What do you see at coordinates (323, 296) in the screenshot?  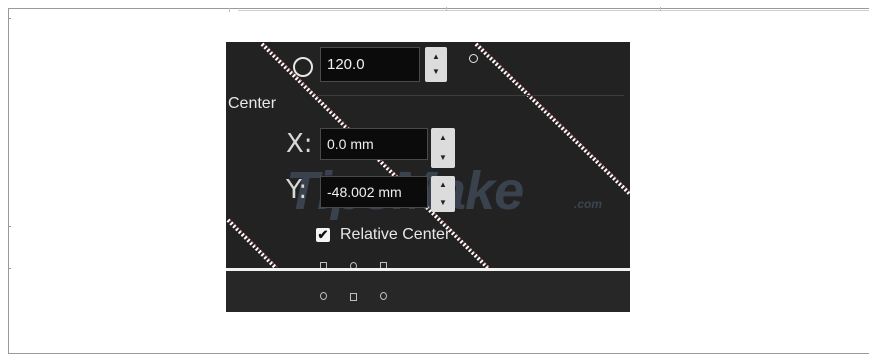 I see `anchor-middle-left-icon` at bounding box center [323, 296].